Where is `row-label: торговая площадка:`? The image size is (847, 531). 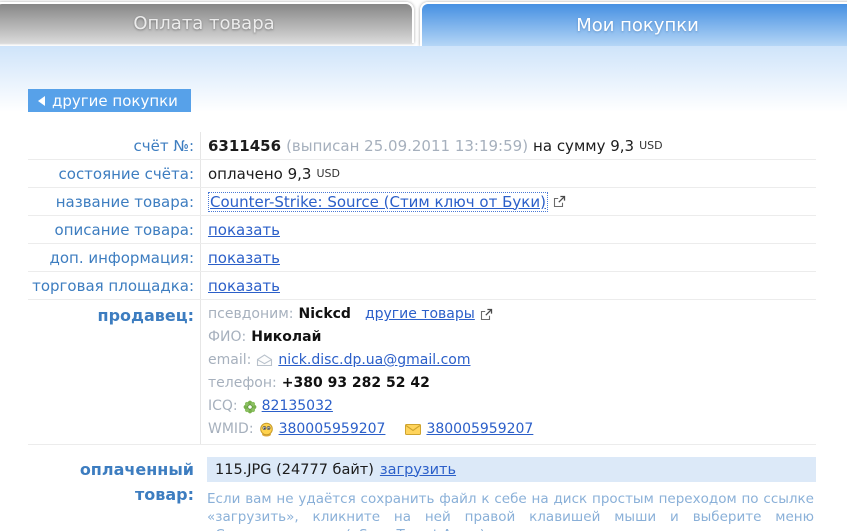
row-label: торговая площадка: is located at coordinates (113, 285).